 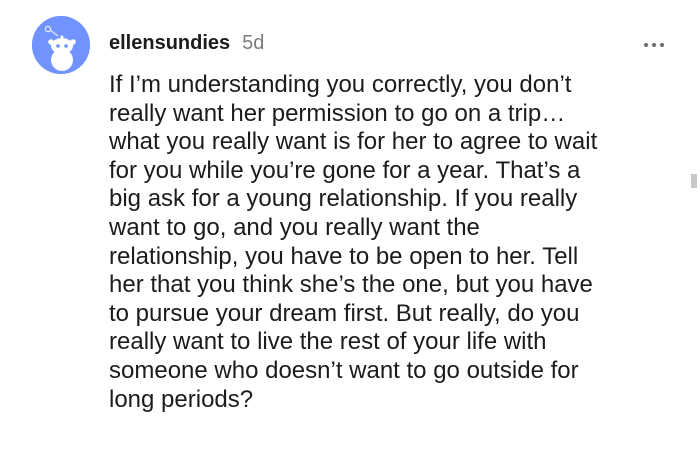 I want to click on user-avatar, so click(x=61, y=45).